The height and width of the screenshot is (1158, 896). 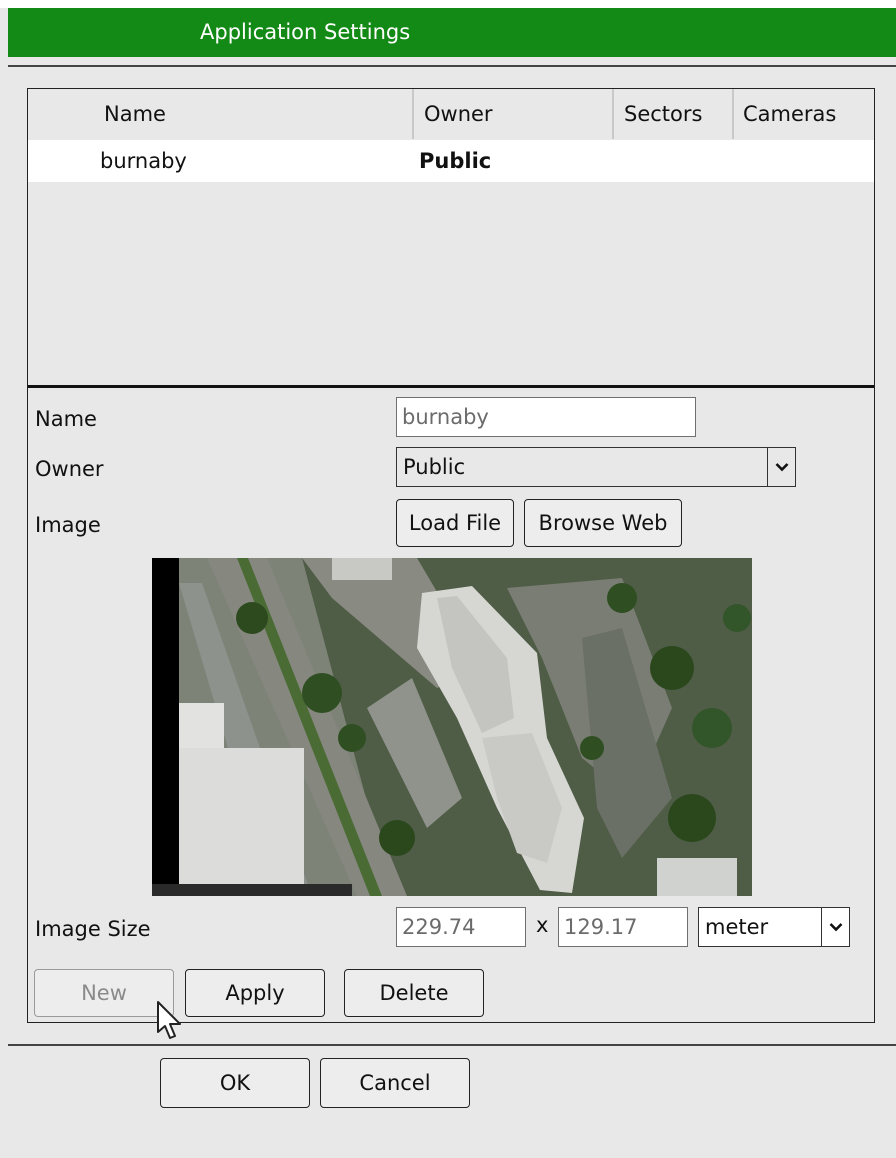 What do you see at coordinates (737, 927) in the screenshot?
I see `unit-select-value: meter` at bounding box center [737, 927].